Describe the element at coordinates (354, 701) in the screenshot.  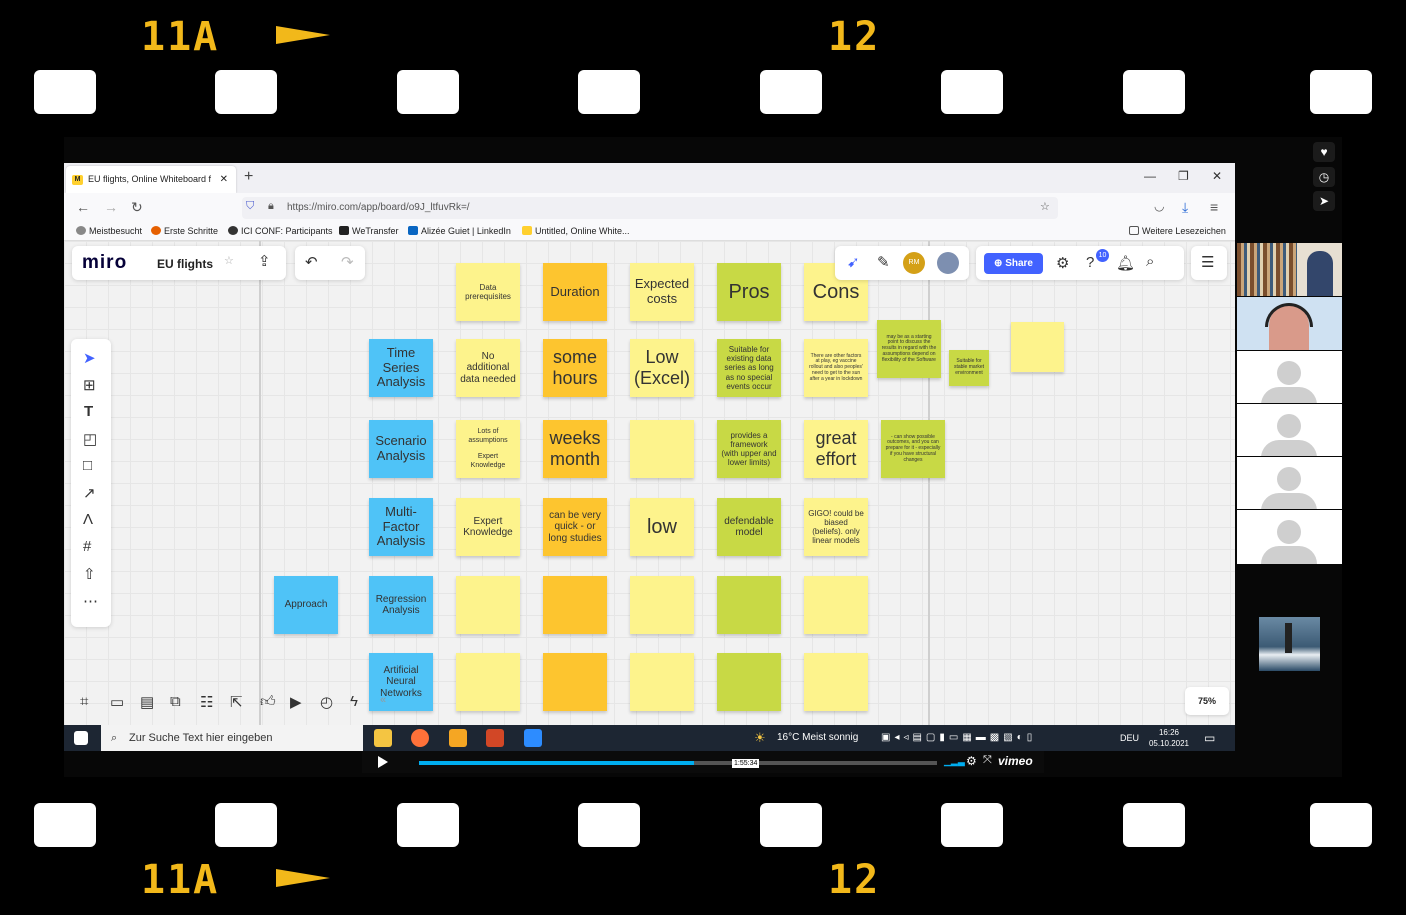
I see `lightning-icon: ϟ` at that location.